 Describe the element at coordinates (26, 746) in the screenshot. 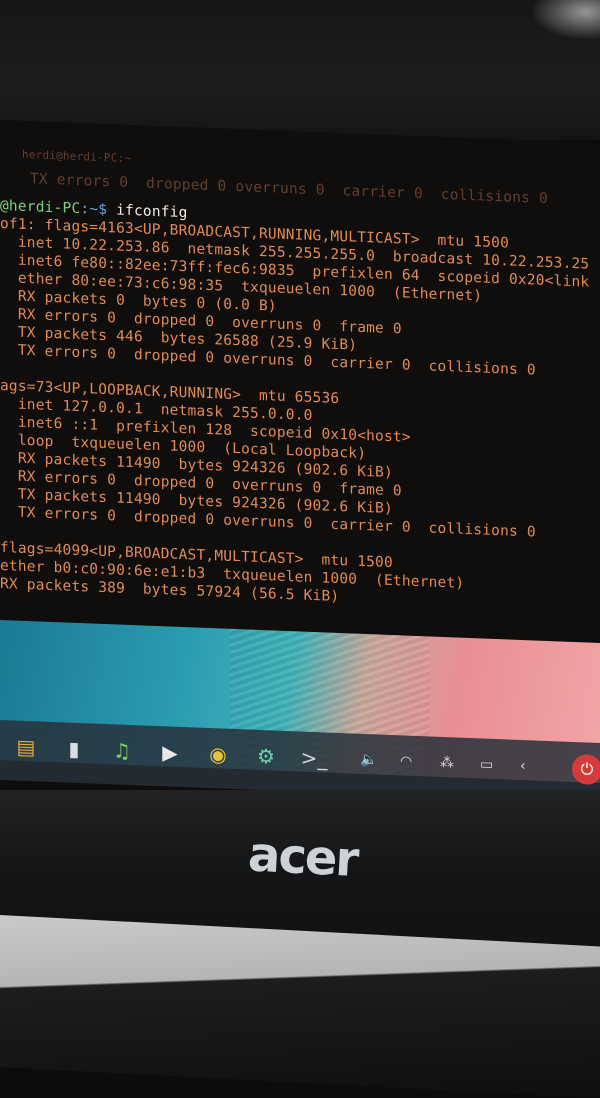

I see `file-manager-icon: ▤` at that location.